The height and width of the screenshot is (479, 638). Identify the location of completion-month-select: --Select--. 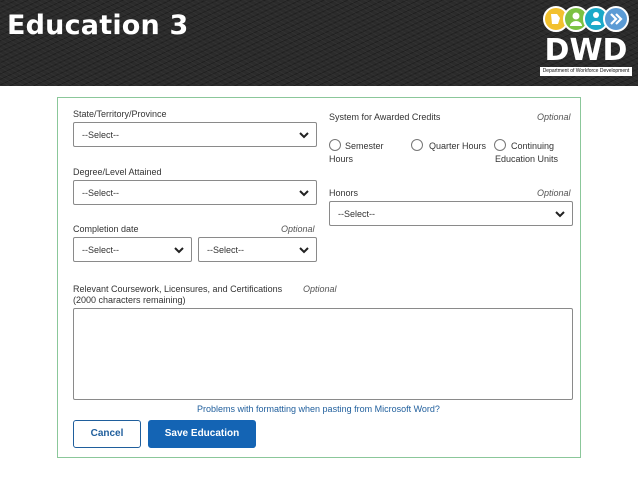
(132, 249).